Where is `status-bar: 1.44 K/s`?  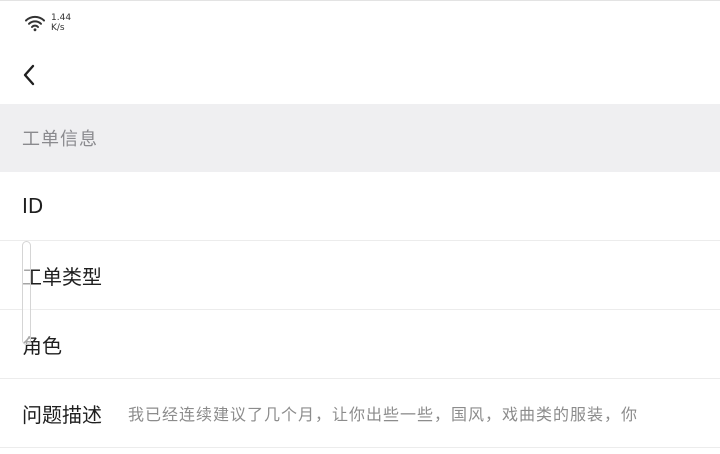
status-bar: 1.44 K/s is located at coordinates (47, 23).